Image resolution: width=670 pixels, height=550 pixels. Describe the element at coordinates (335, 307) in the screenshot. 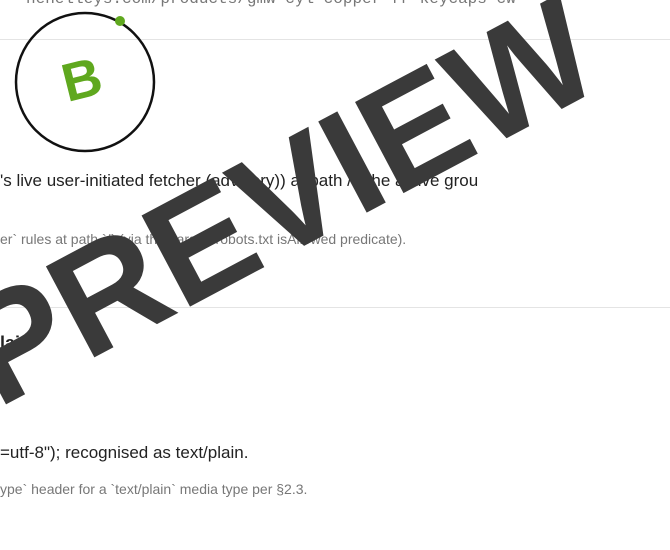

I see `section-divider` at that location.